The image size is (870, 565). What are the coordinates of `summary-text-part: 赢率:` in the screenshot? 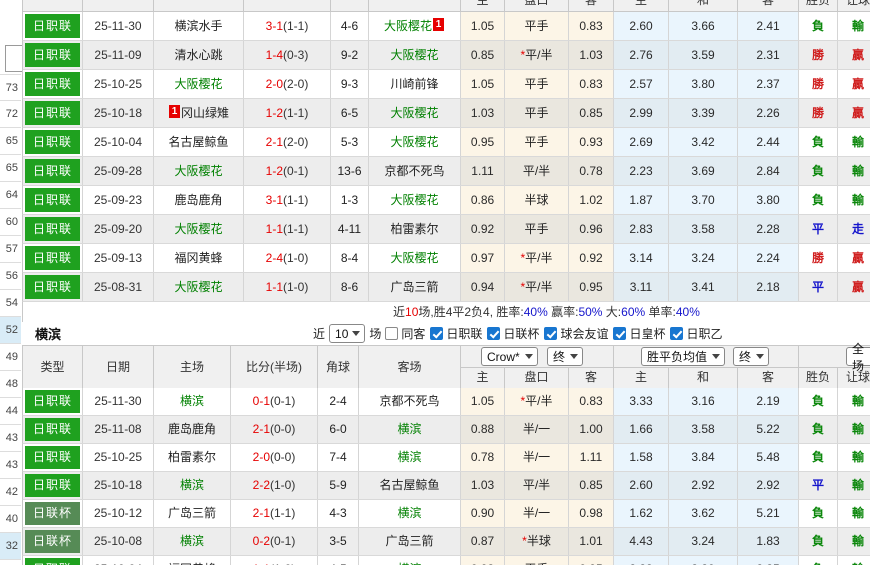 It's located at (563, 312).